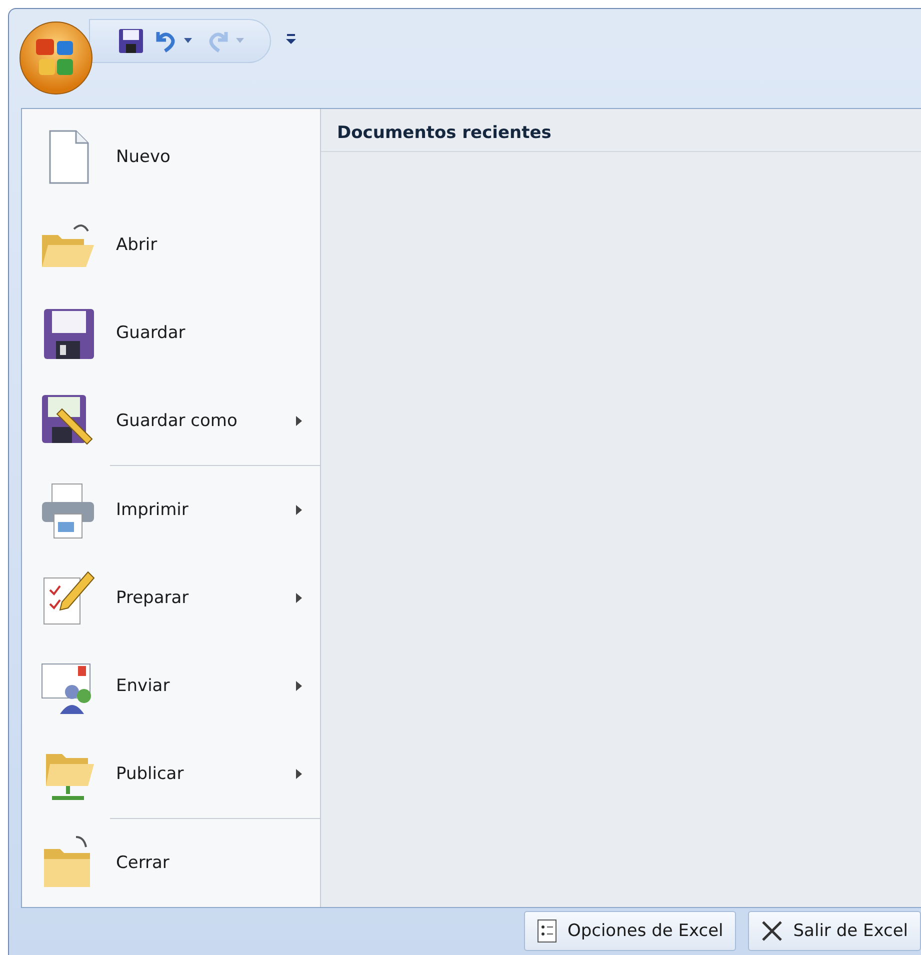 Image resolution: width=921 pixels, height=955 pixels. I want to click on menu-item: Preparar, so click(171, 598).